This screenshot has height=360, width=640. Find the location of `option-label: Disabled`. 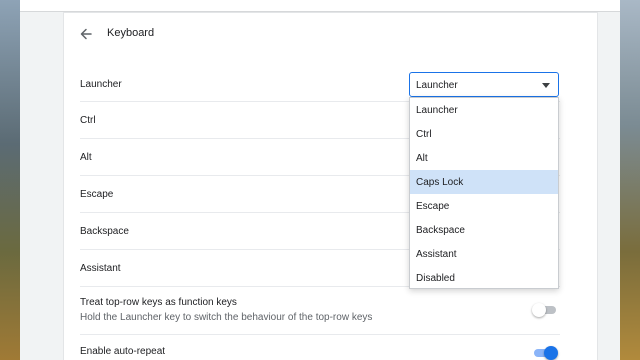

option-label: Disabled is located at coordinates (435, 278).